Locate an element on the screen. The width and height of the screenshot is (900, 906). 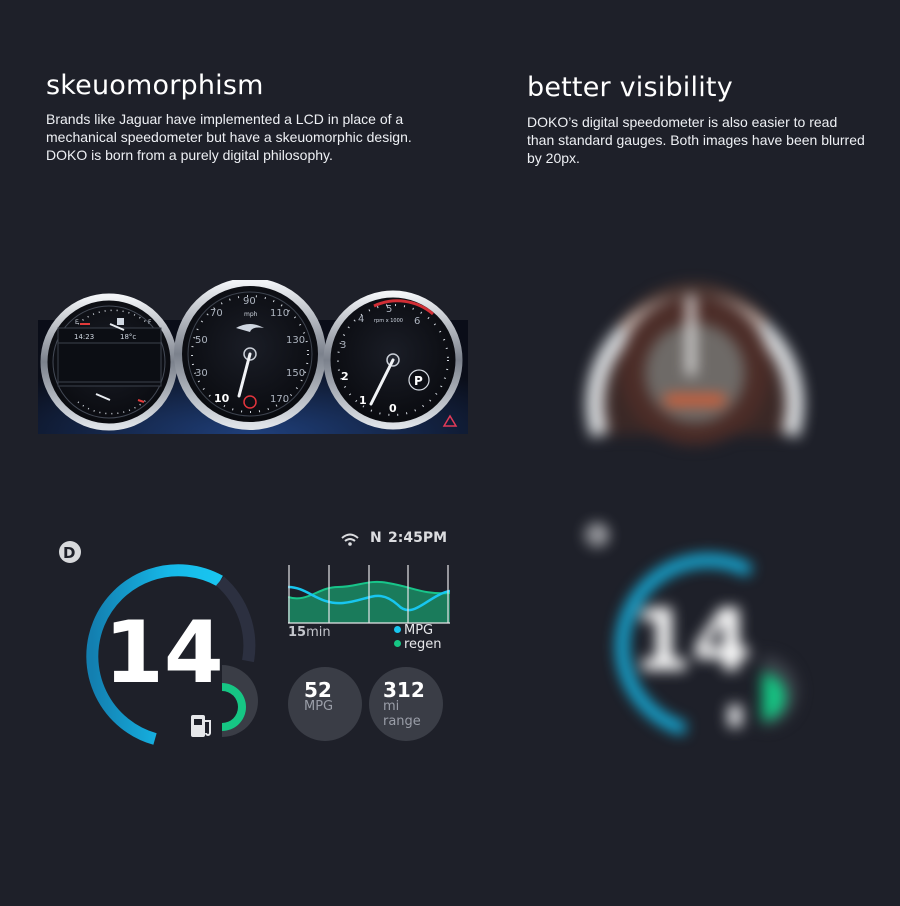
speedo-tick-10: 10 is located at coordinates (222, 398).